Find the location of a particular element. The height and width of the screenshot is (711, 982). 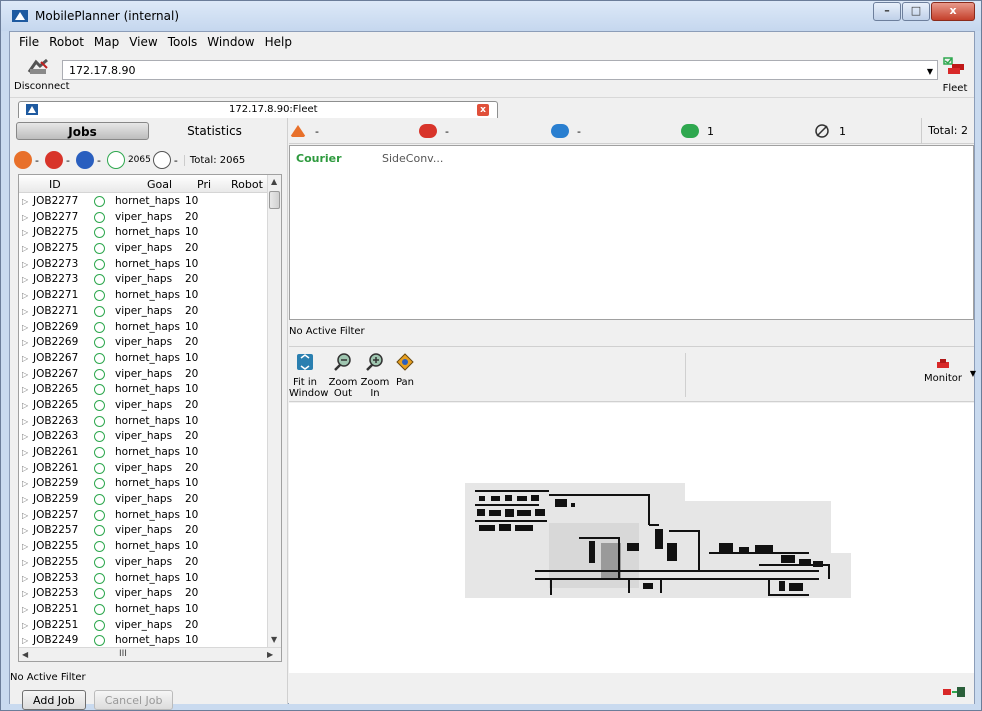

menu-view: View is located at coordinates (143, 42).